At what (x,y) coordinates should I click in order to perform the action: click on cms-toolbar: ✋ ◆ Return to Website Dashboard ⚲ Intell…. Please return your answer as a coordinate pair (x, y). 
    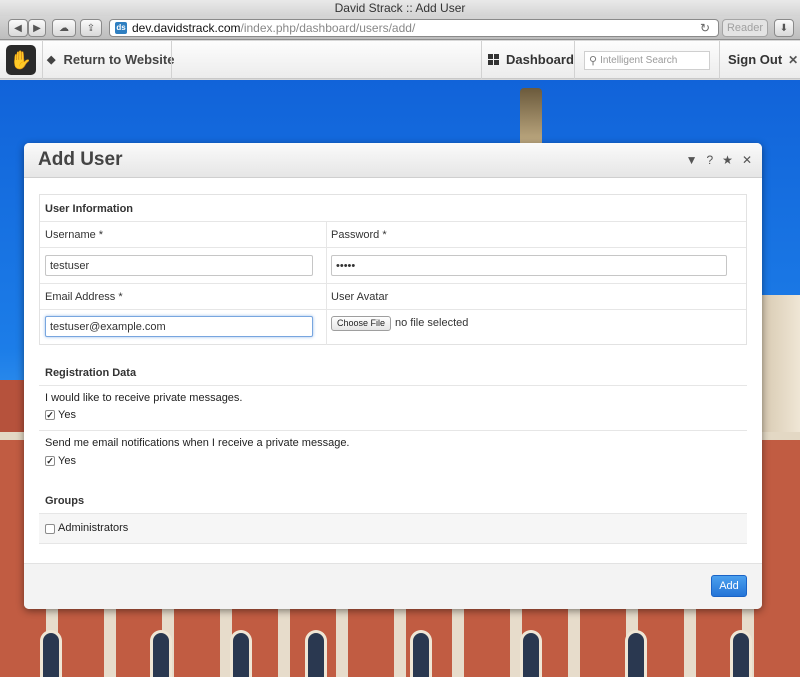
    Looking at the image, I should click on (400, 60).